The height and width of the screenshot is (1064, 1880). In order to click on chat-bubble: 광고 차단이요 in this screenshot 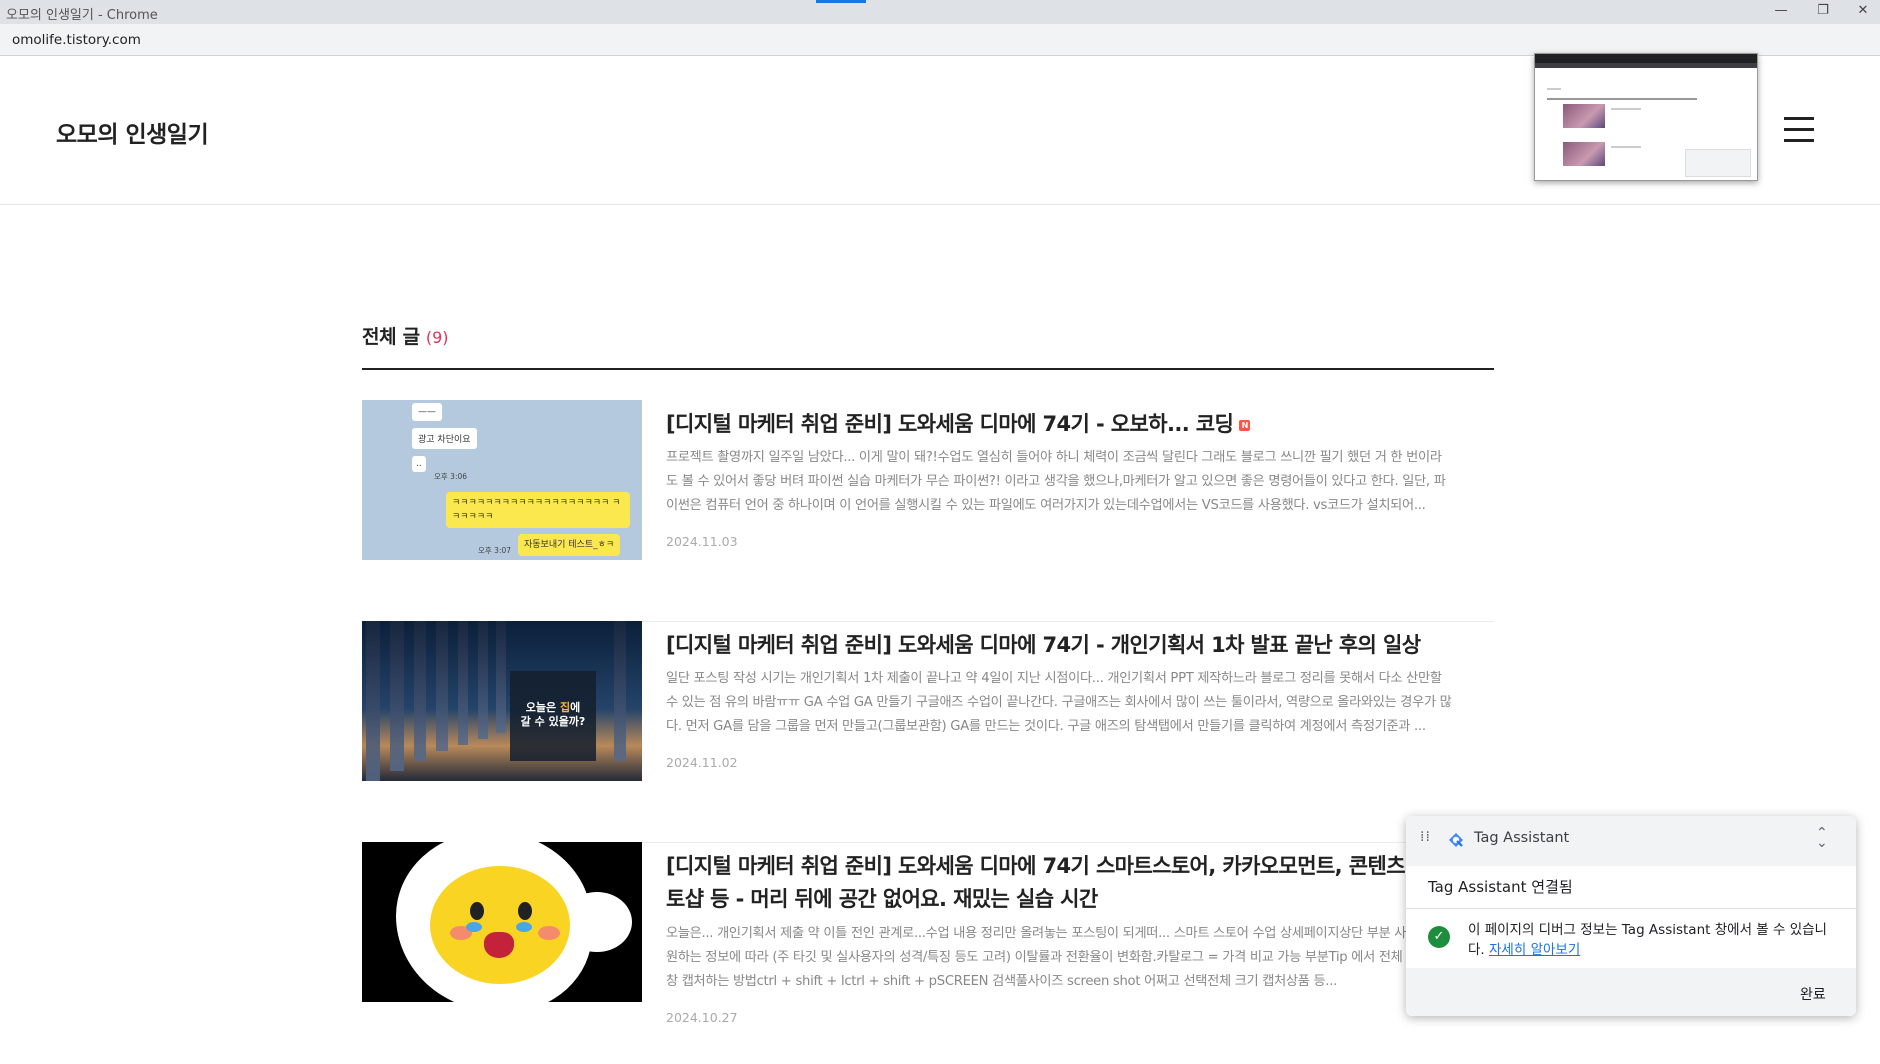, I will do `click(444, 438)`.